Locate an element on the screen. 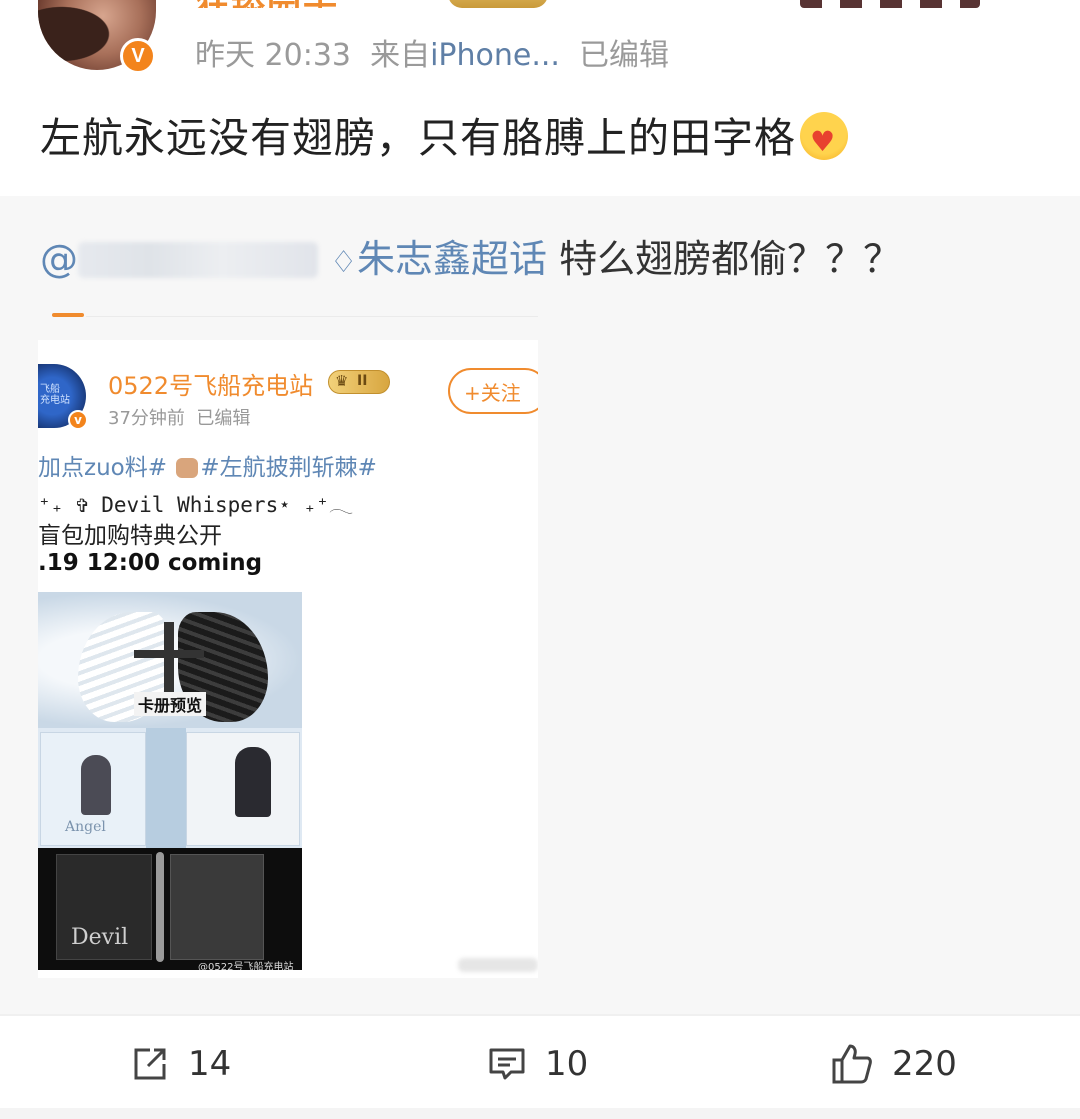 This screenshot has width=1080, height=1119. comment-count: 10 is located at coordinates (567, 1064).